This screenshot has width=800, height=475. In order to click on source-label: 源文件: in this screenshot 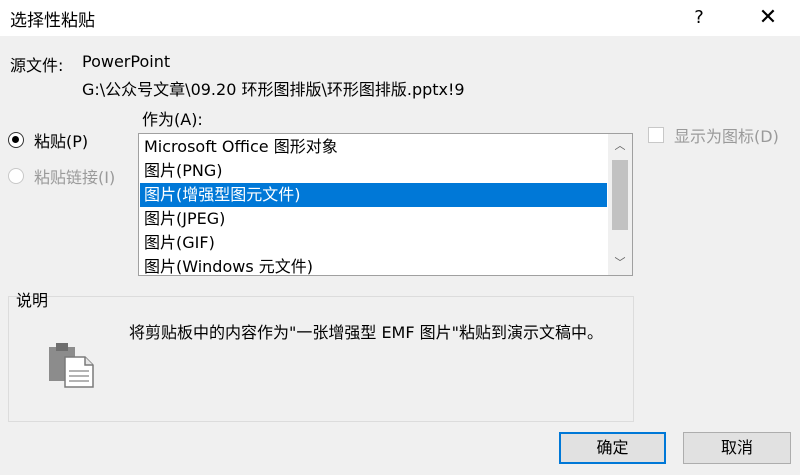, I will do `click(37, 65)`.